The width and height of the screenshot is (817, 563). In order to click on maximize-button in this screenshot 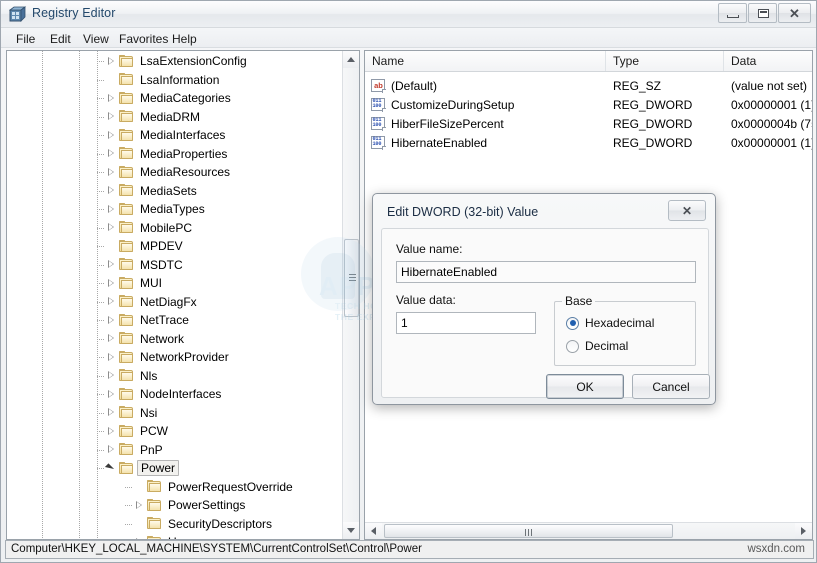, I will do `click(762, 13)`.